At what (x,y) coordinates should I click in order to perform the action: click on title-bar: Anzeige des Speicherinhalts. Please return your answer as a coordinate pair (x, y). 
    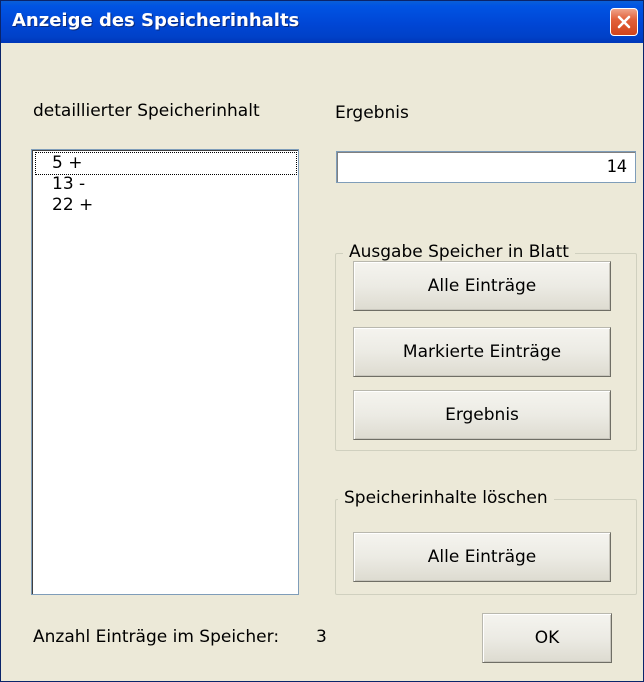
    Looking at the image, I should click on (322, 22).